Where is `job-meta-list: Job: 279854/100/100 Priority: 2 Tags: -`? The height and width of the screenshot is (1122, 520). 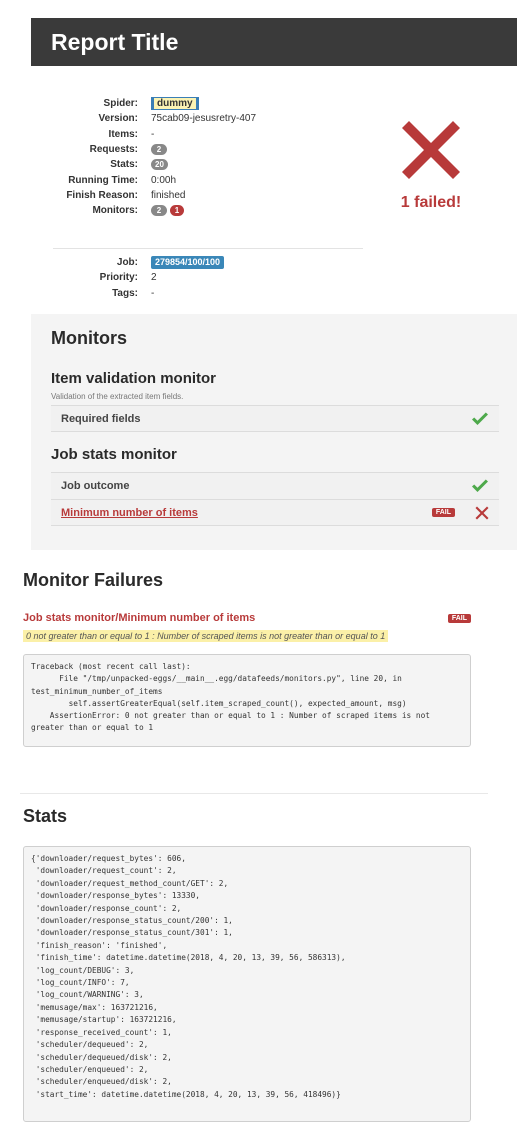 job-meta-list: Job: 279854/100/100 Priority: 2 Tags: - is located at coordinates (196, 278).